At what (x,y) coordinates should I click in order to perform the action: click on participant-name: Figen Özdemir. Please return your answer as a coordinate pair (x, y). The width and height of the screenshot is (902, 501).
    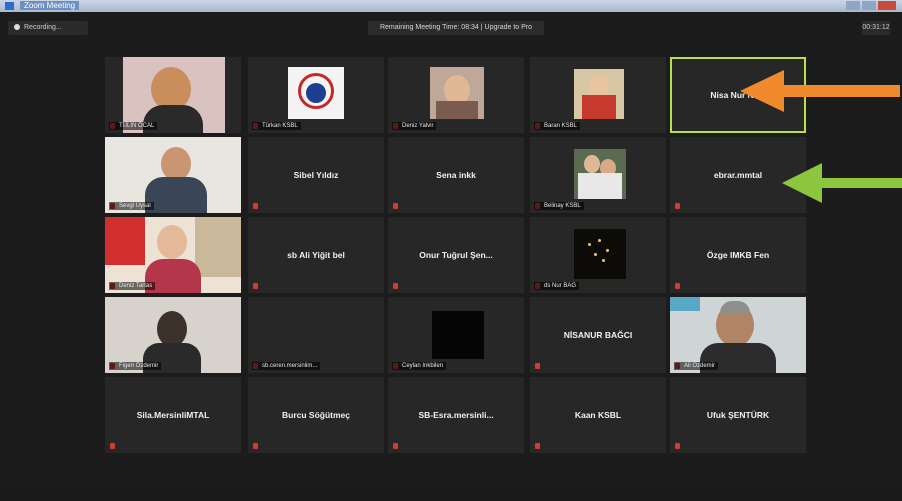
    Looking at the image, I should click on (135, 366).